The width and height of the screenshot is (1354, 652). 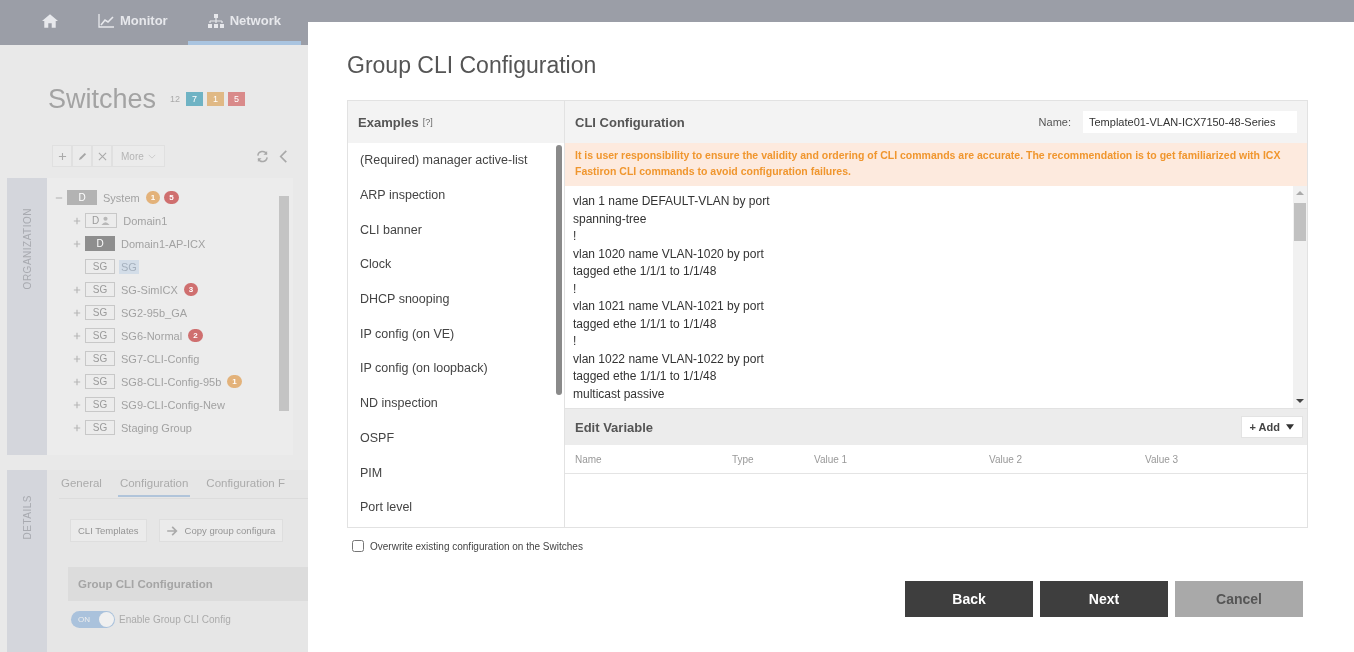 I want to click on column-header: Type, so click(x=743, y=459).